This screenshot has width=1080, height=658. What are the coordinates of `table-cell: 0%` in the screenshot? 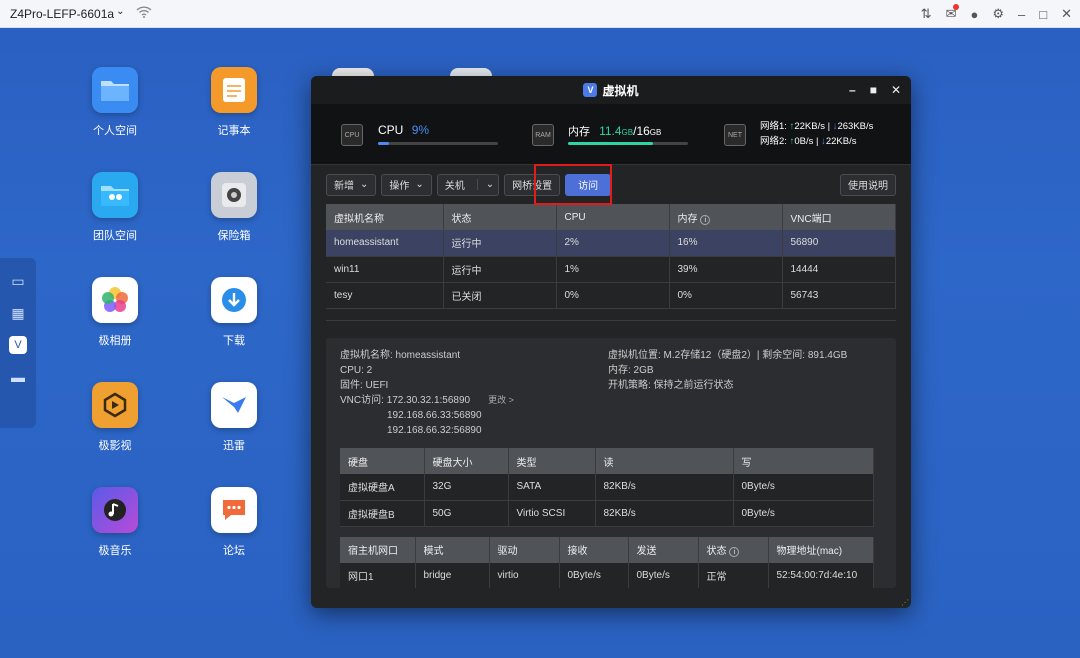 It's located at (726, 295).